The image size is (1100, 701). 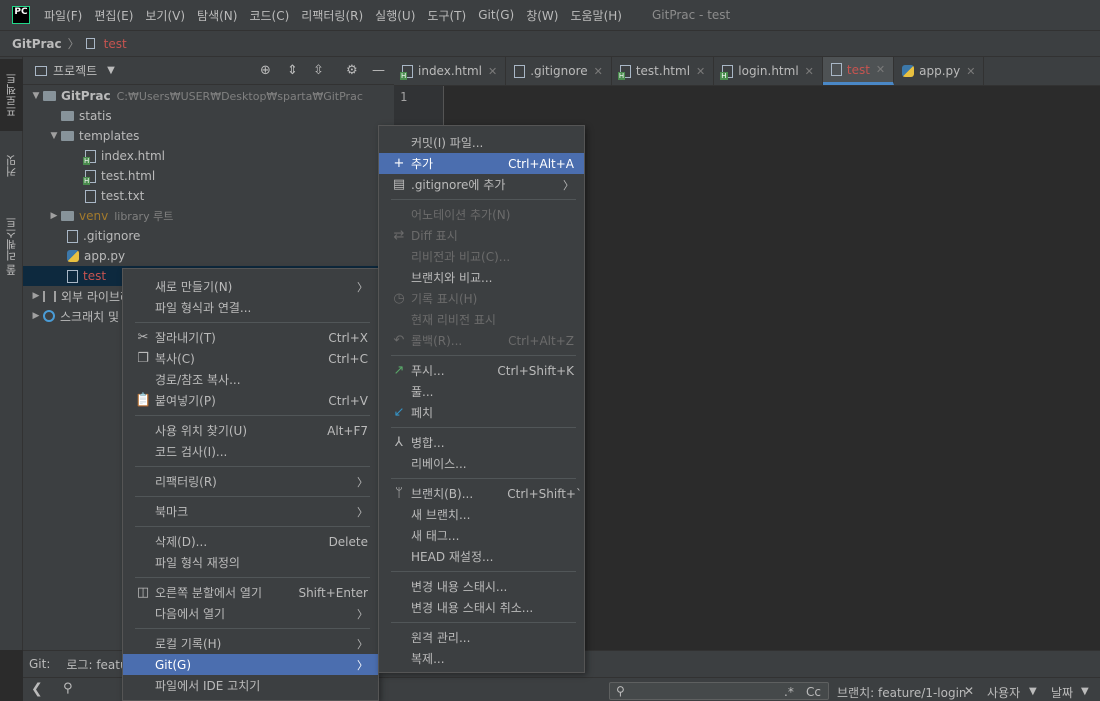 I want to click on menu-git-add: + 추가 Ctrl+Alt+A, so click(x=481, y=163).